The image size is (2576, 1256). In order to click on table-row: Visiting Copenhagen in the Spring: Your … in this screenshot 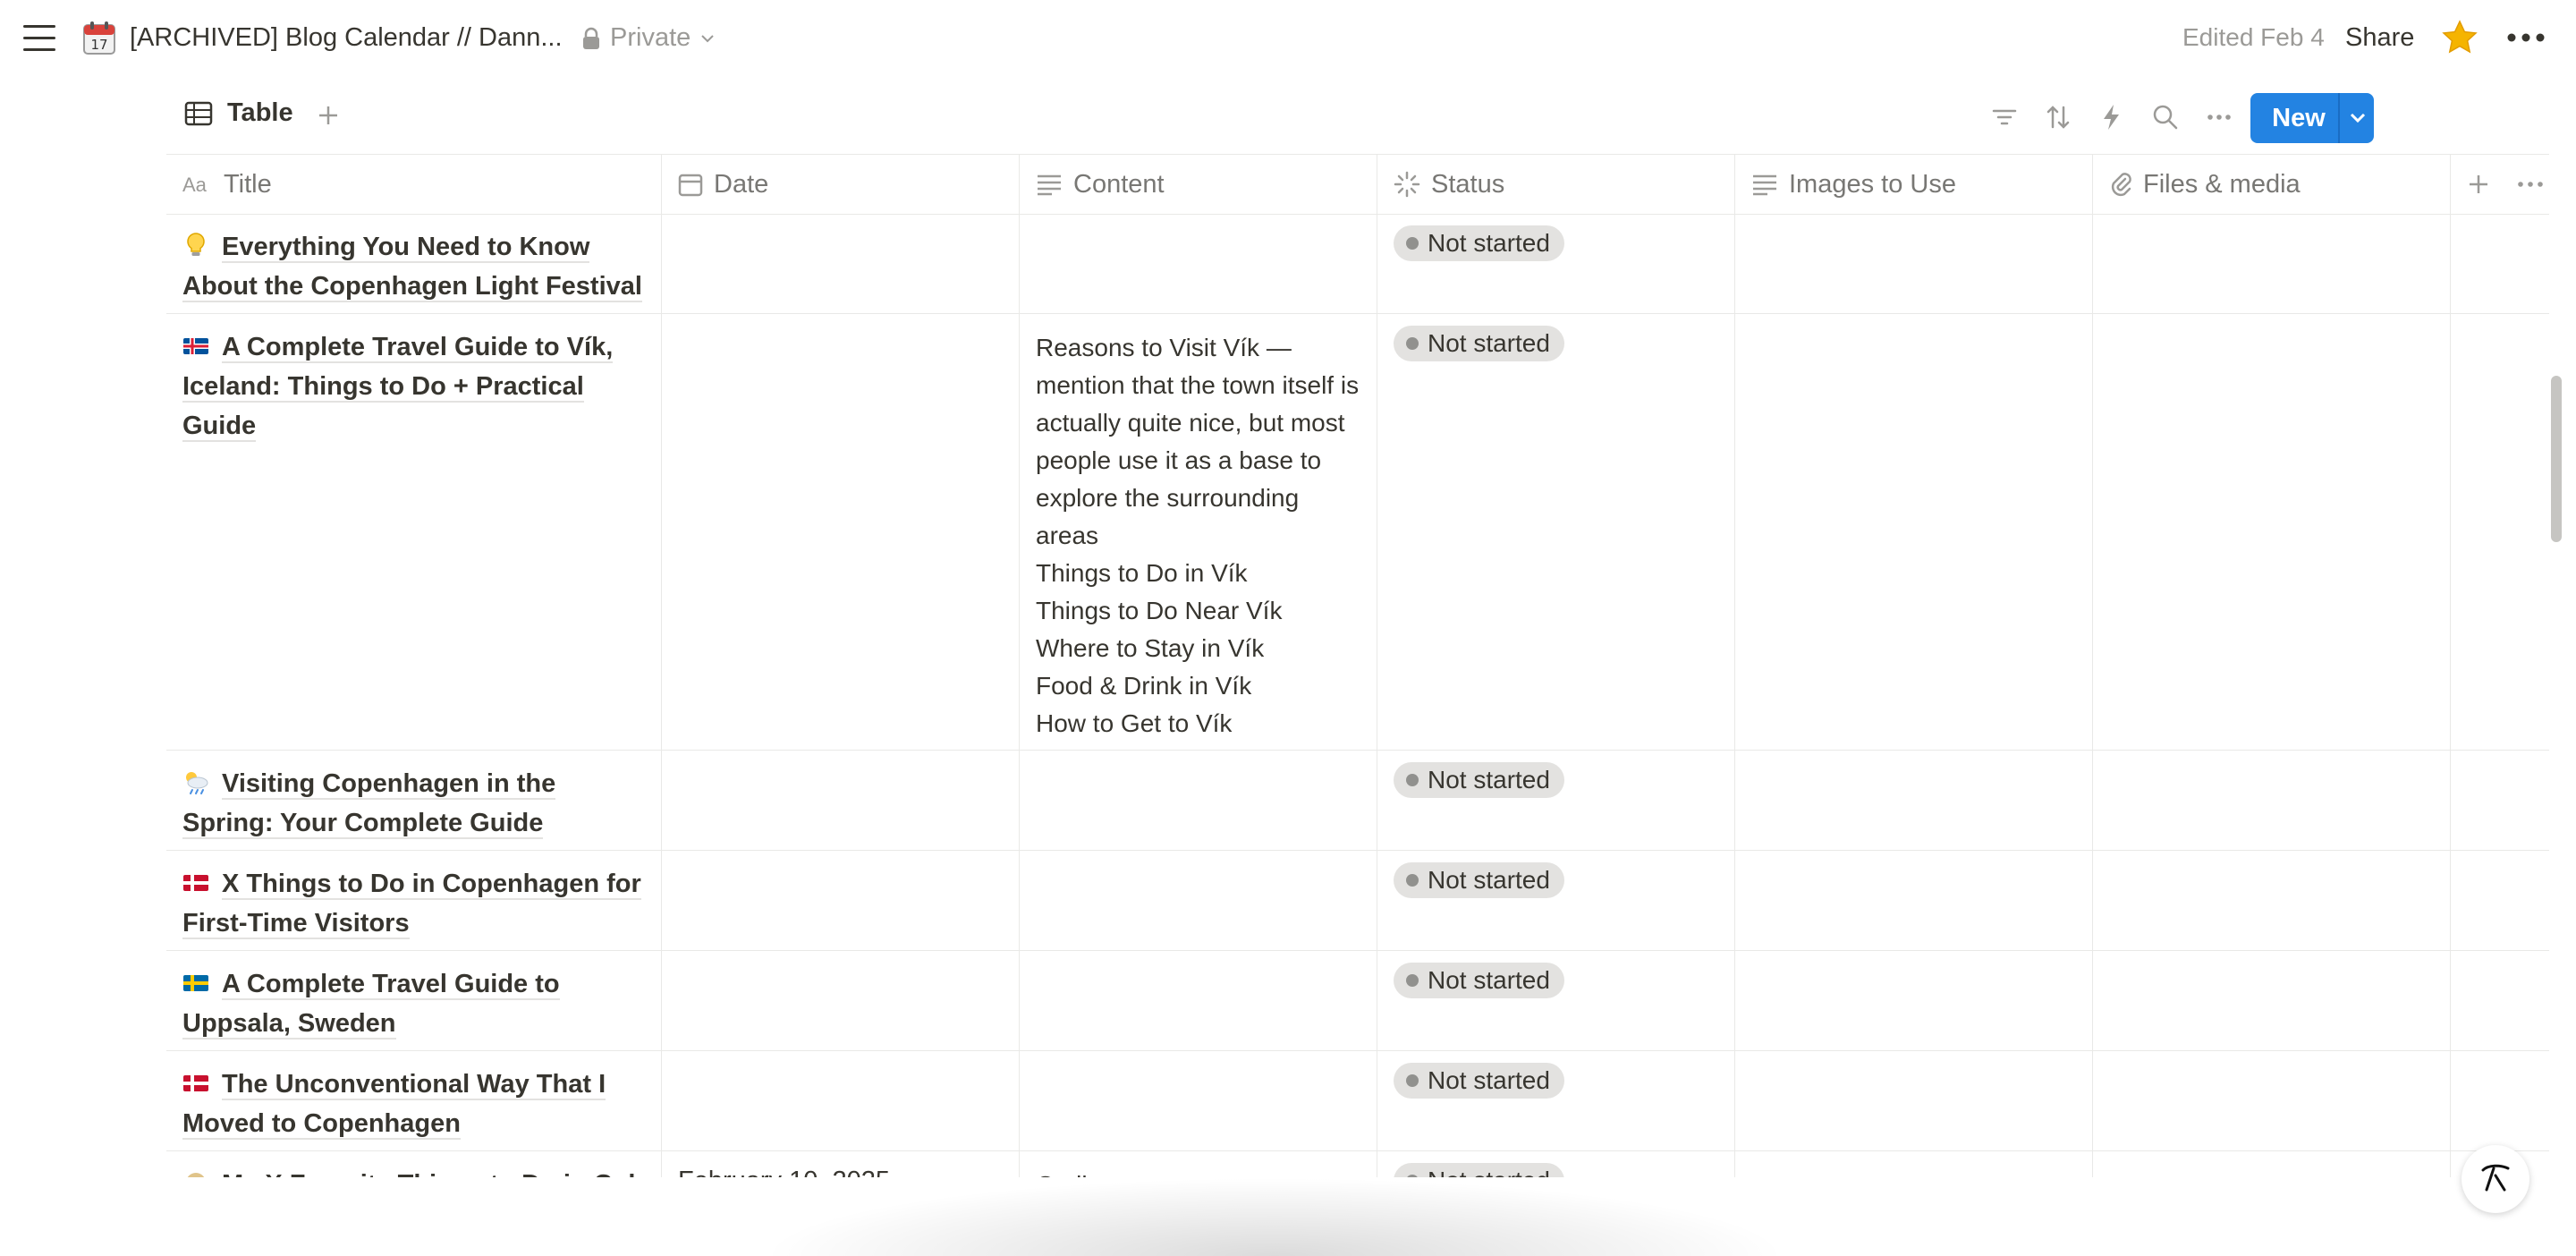, I will do `click(1357, 800)`.